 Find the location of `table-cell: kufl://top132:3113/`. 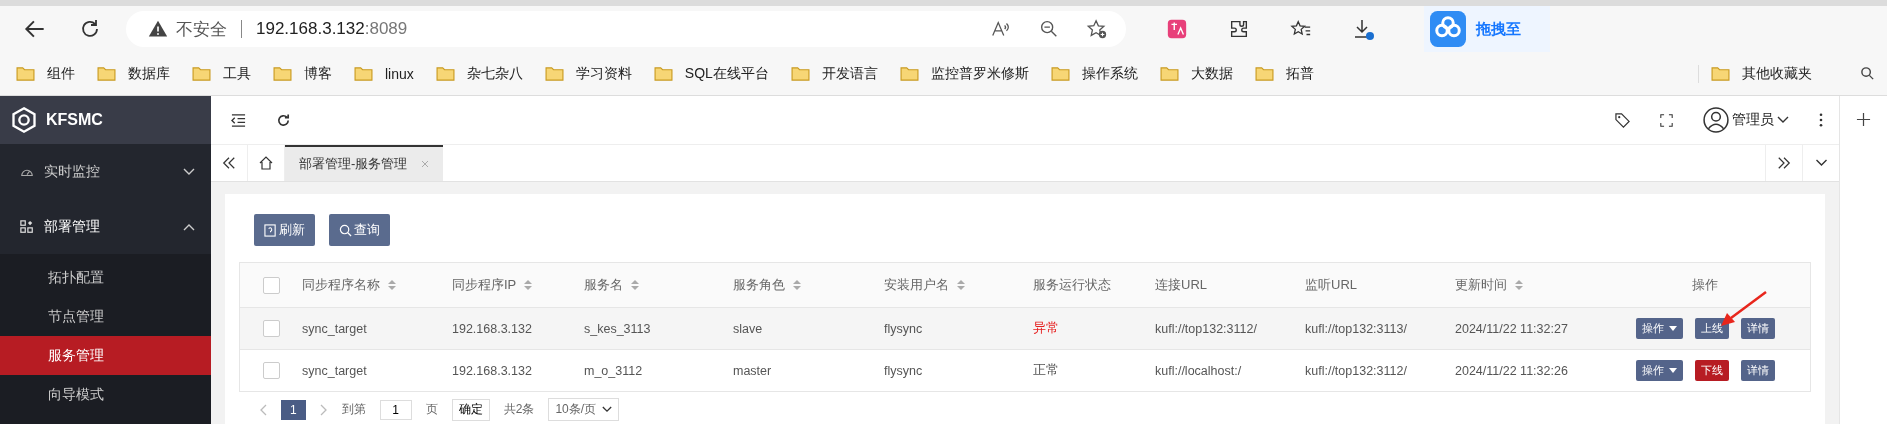

table-cell: kufl://top132:3113/ is located at coordinates (1356, 328).